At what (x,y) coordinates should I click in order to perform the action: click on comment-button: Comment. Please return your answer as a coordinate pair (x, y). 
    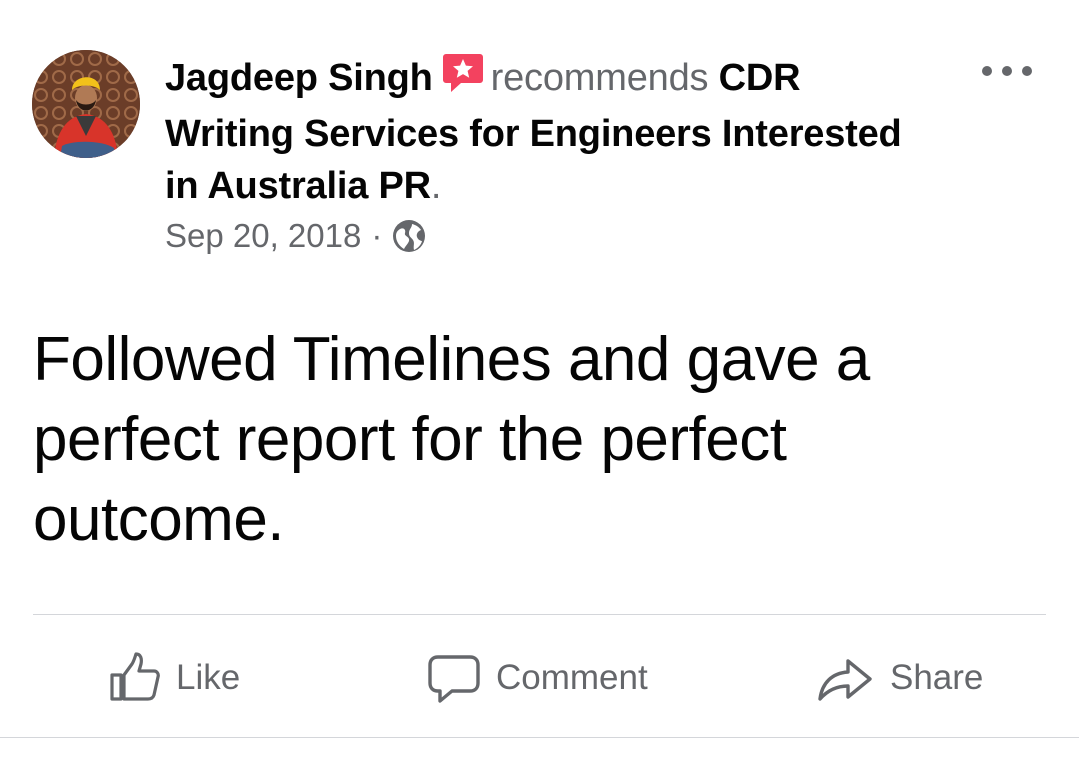
    Looking at the image, I should click on (537, 678).